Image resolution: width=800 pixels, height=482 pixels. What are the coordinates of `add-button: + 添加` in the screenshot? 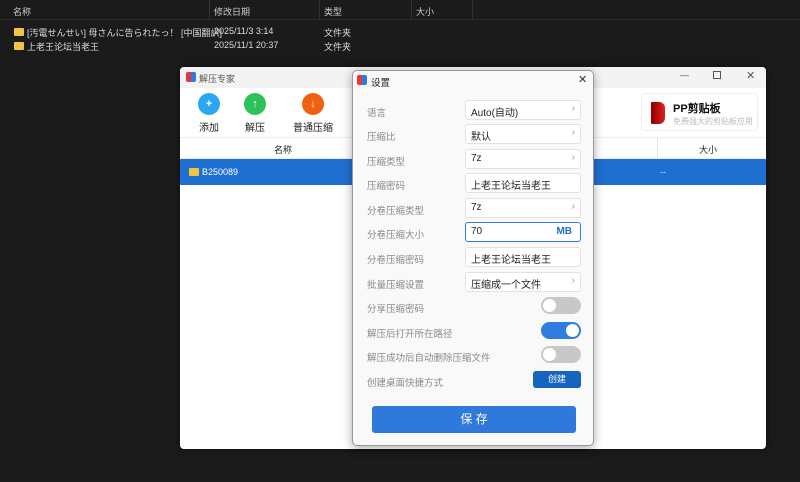 It's located at (209, 113).